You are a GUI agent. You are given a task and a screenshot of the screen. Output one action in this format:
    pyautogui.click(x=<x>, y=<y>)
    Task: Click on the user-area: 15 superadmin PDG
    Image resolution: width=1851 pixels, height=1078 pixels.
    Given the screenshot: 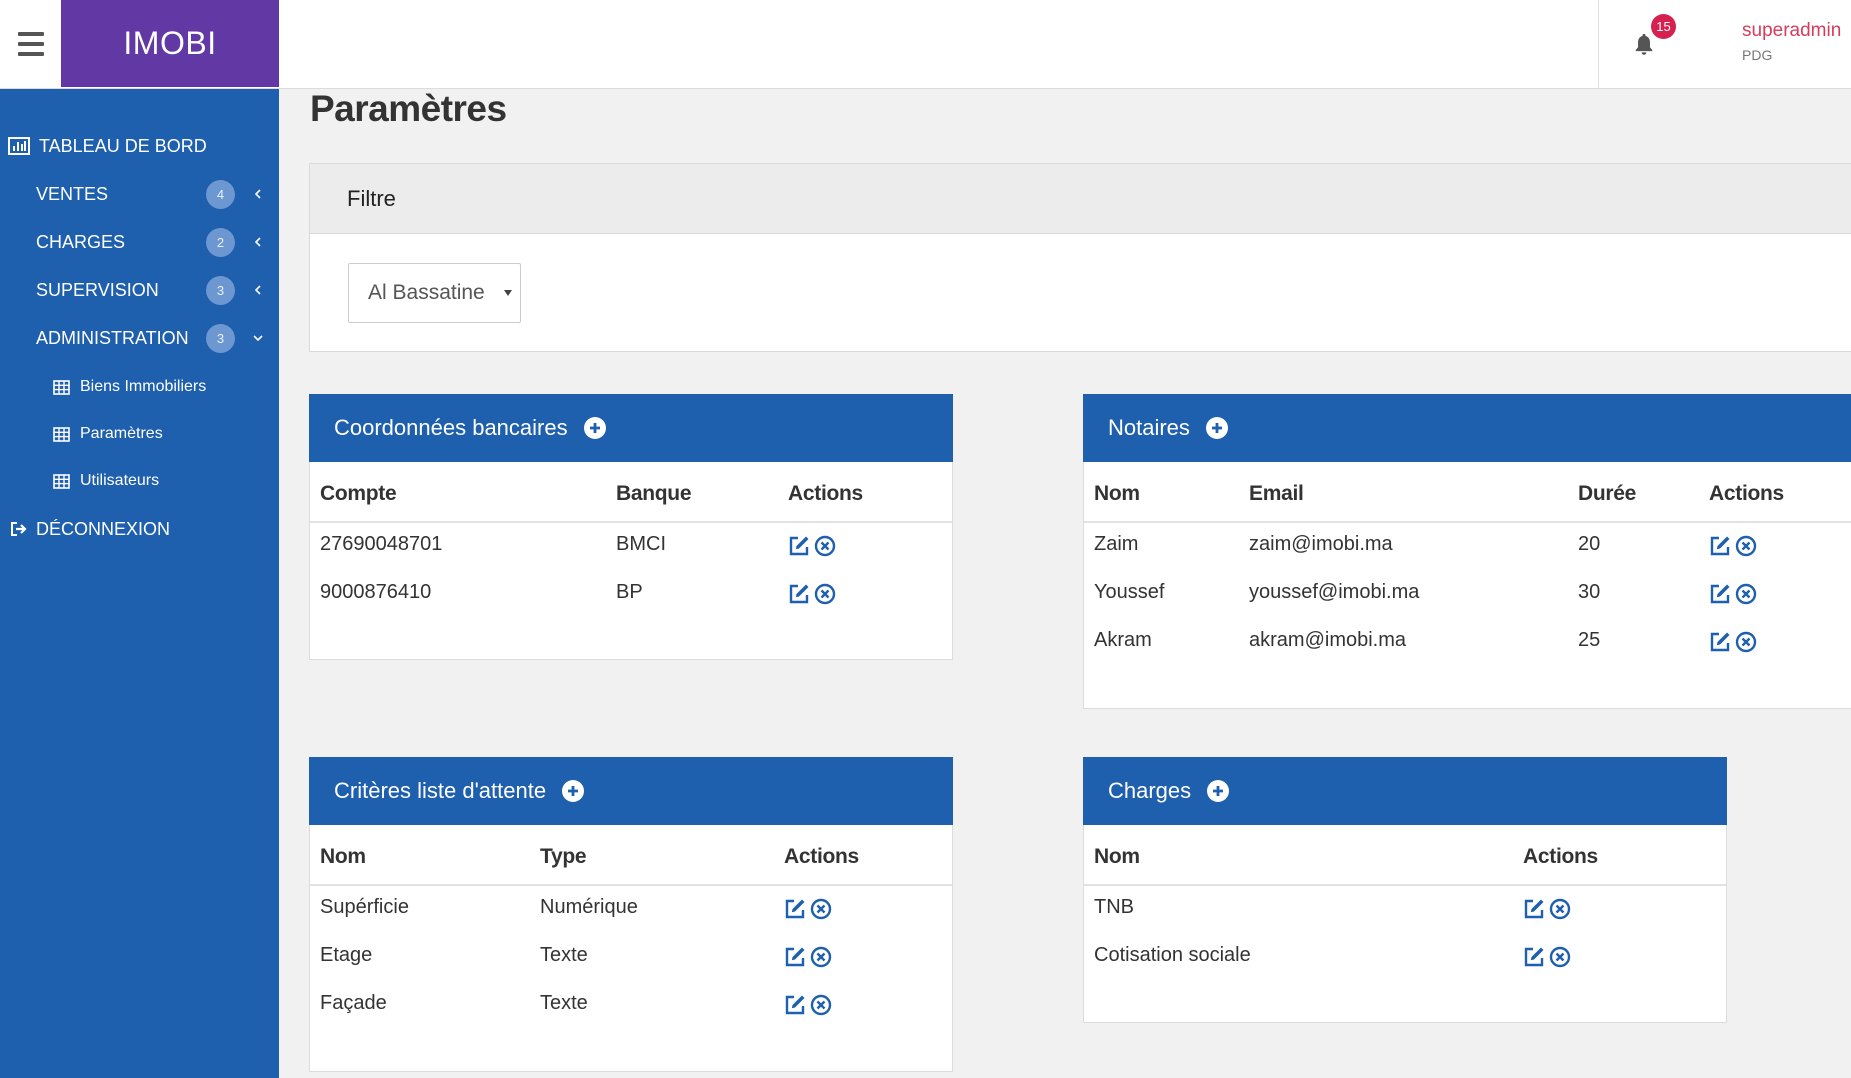 What is the action you would take?
    pyautogui.click(x=1724, y=44)
    